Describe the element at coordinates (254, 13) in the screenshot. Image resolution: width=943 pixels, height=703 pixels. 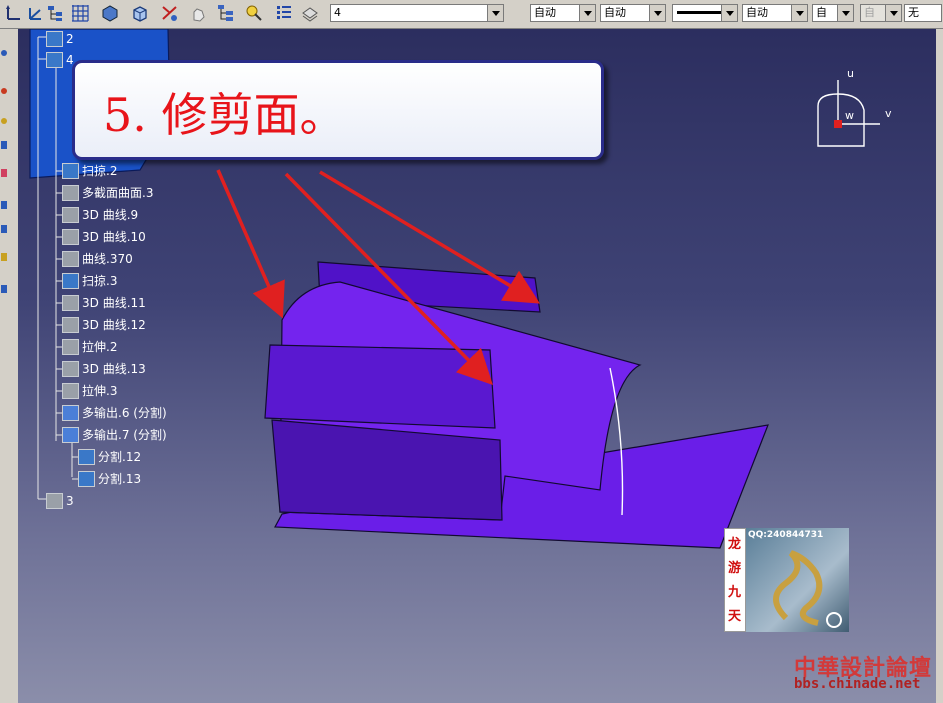
I see `view-fly-icon` at that location.